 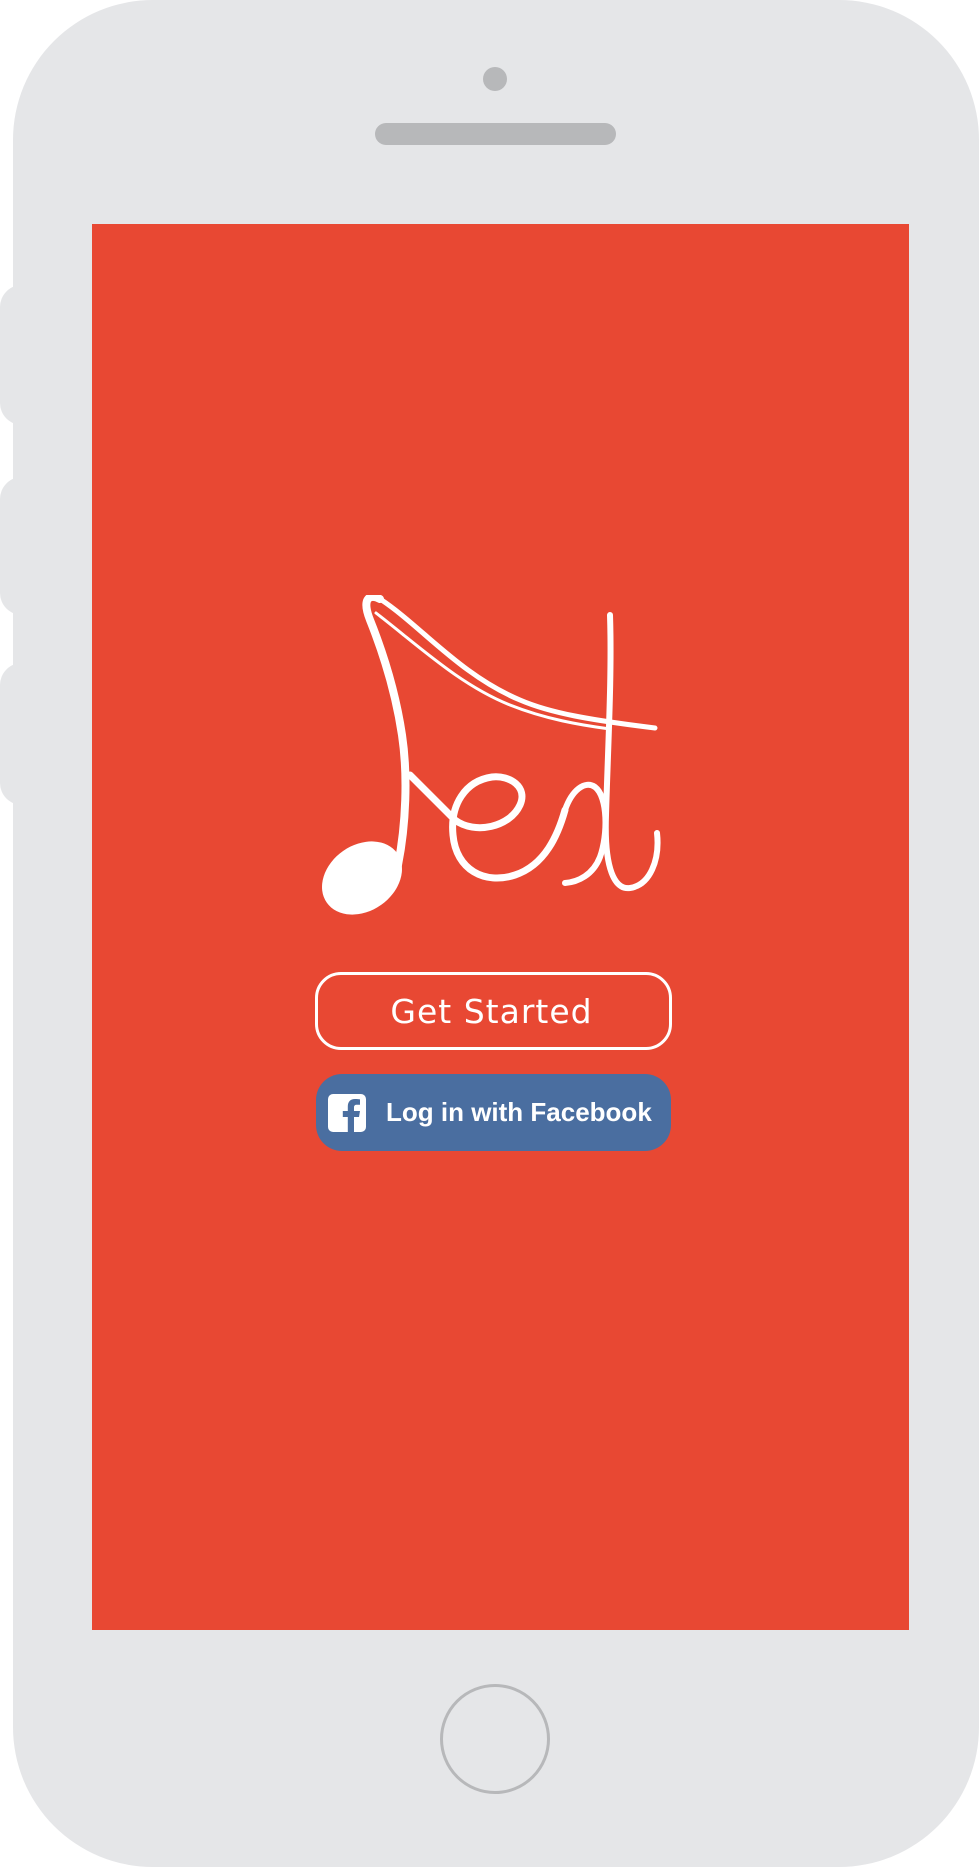 I want to click on earpiece-speaker, so click(x=495, y=134).